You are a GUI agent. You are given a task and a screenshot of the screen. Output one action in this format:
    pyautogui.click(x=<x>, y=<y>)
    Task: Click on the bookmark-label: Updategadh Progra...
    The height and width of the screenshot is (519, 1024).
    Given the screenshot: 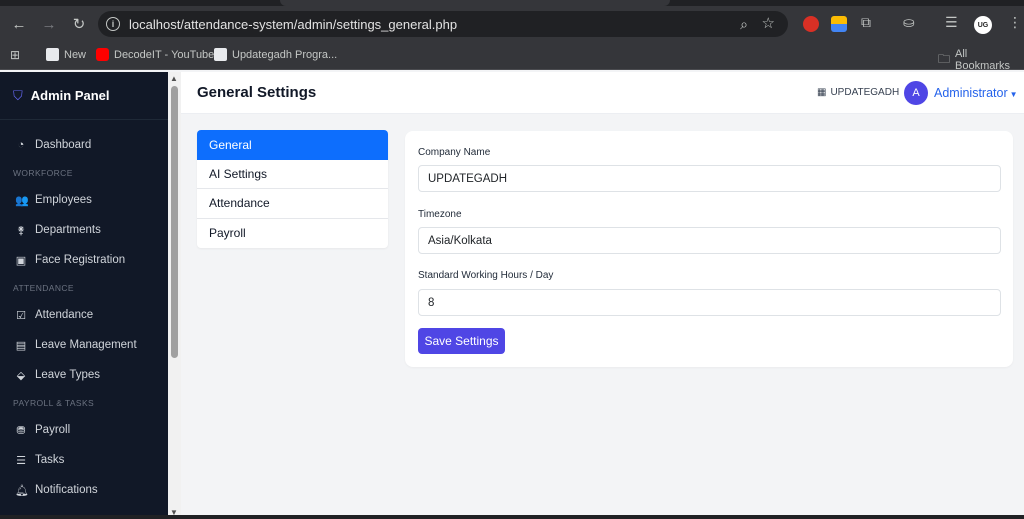 What is the action you would take?
    pyautogui.click(x=285, y=54)
    